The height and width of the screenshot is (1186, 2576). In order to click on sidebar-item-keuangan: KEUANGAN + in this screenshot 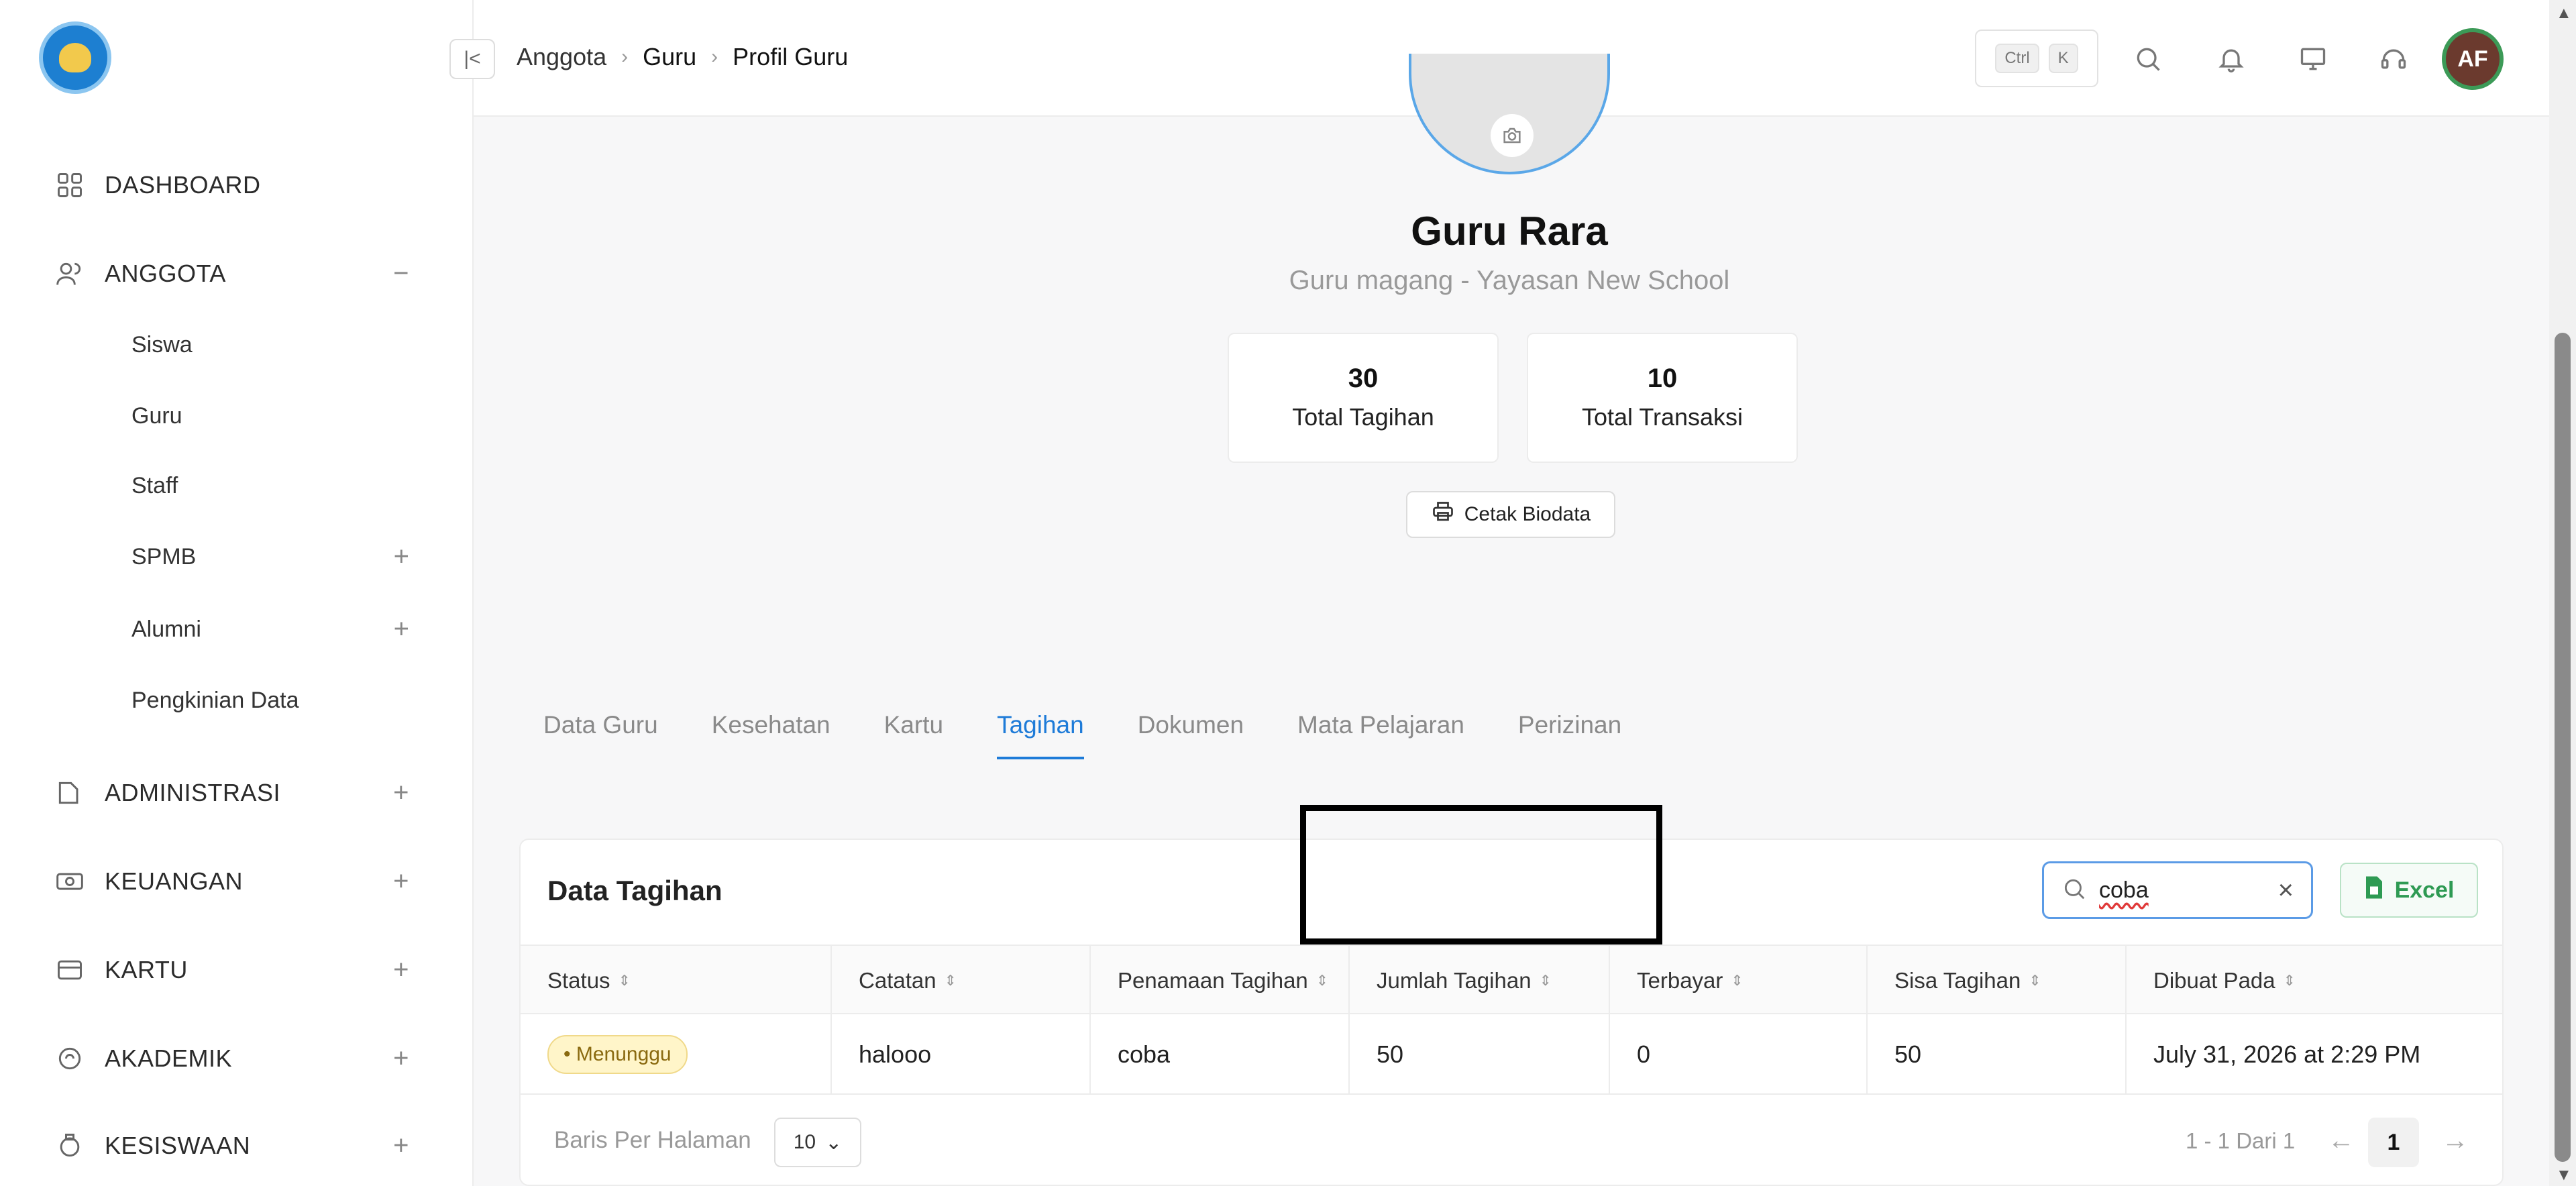, I will do `click(231, 881)`.